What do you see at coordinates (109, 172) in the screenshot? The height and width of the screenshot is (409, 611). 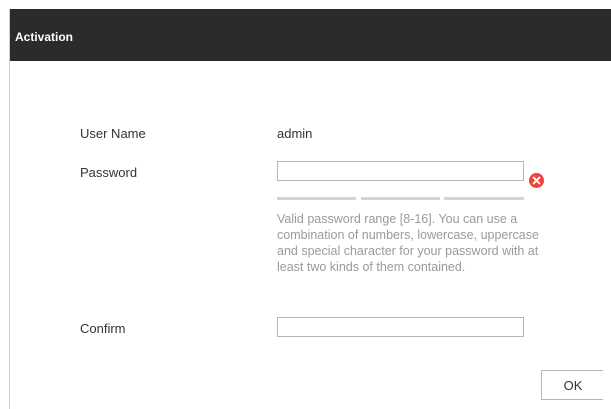 I see `password-label: Password` at bounding box center [109, 172].